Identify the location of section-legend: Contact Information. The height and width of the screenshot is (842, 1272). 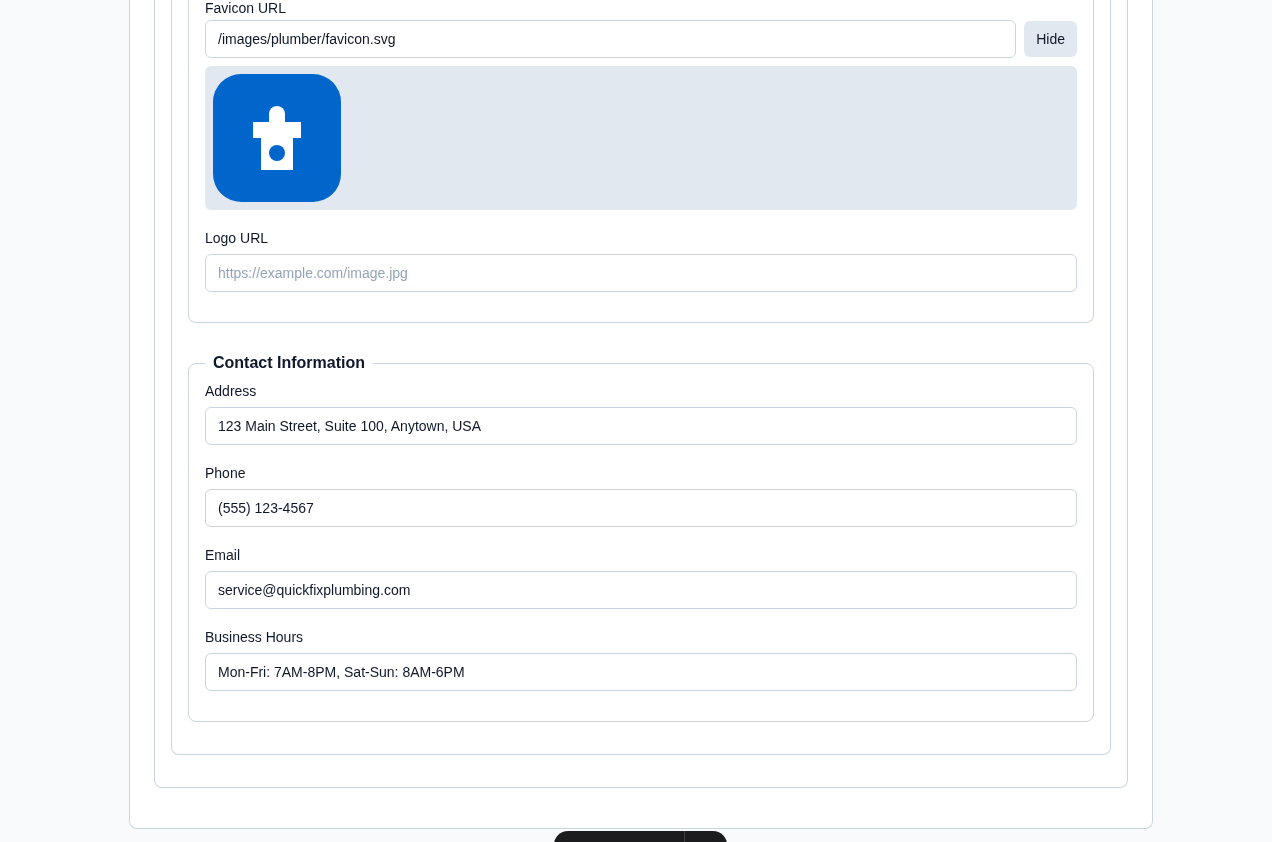
(289, 363).